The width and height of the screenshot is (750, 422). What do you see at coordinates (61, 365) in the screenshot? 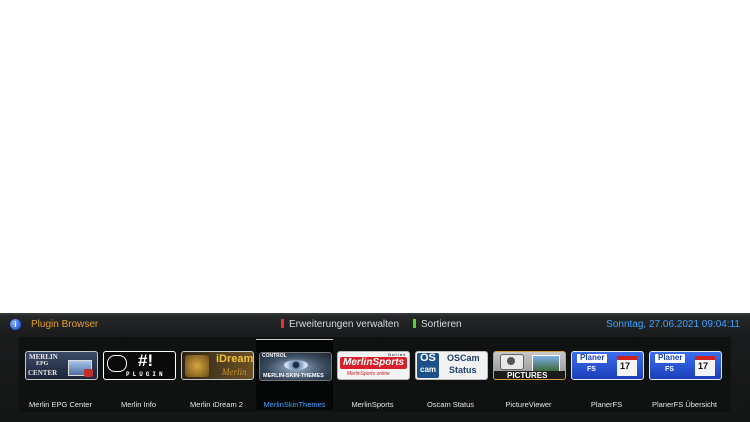
I see `merlin-epg-logo-icon: MERLIN EPG CENTER` at bounding box center [61, 365].